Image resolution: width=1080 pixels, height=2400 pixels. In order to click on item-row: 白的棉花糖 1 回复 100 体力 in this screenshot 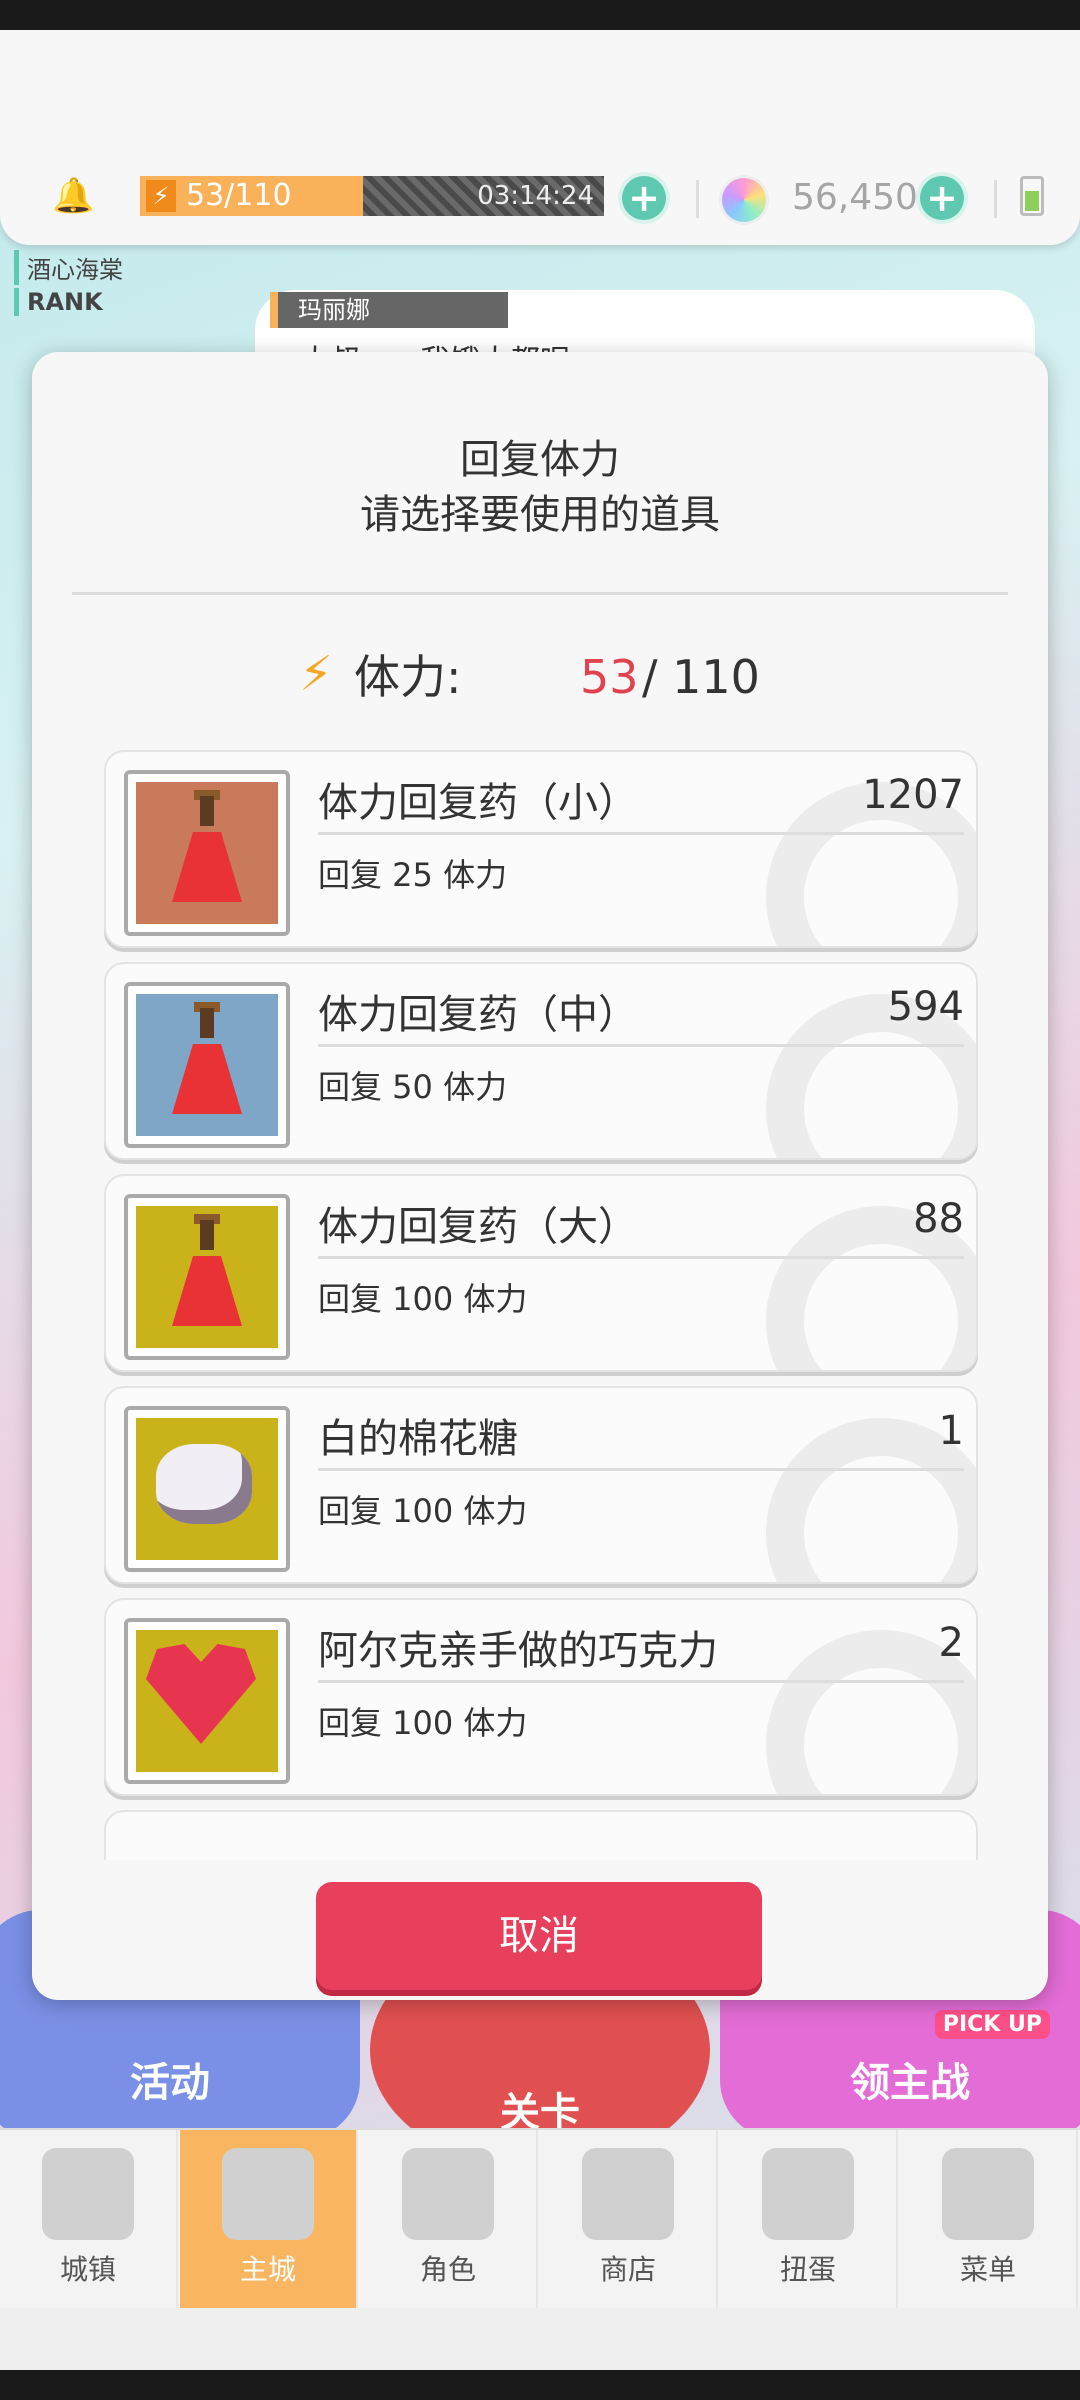, I will do `click(541, 1485)`.